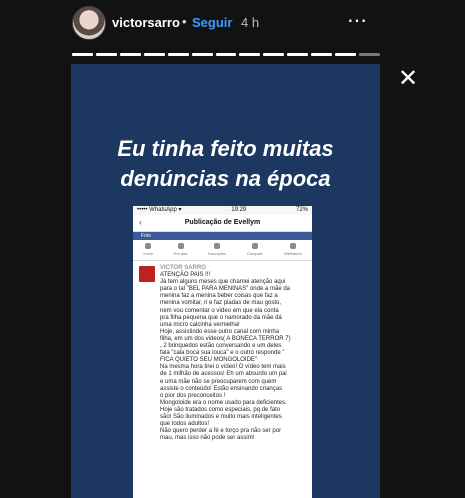 The height and width of the screenshot is (498, 465). I want to click on post-text-line: o pior dos preconceitos !, so click(193, 395).